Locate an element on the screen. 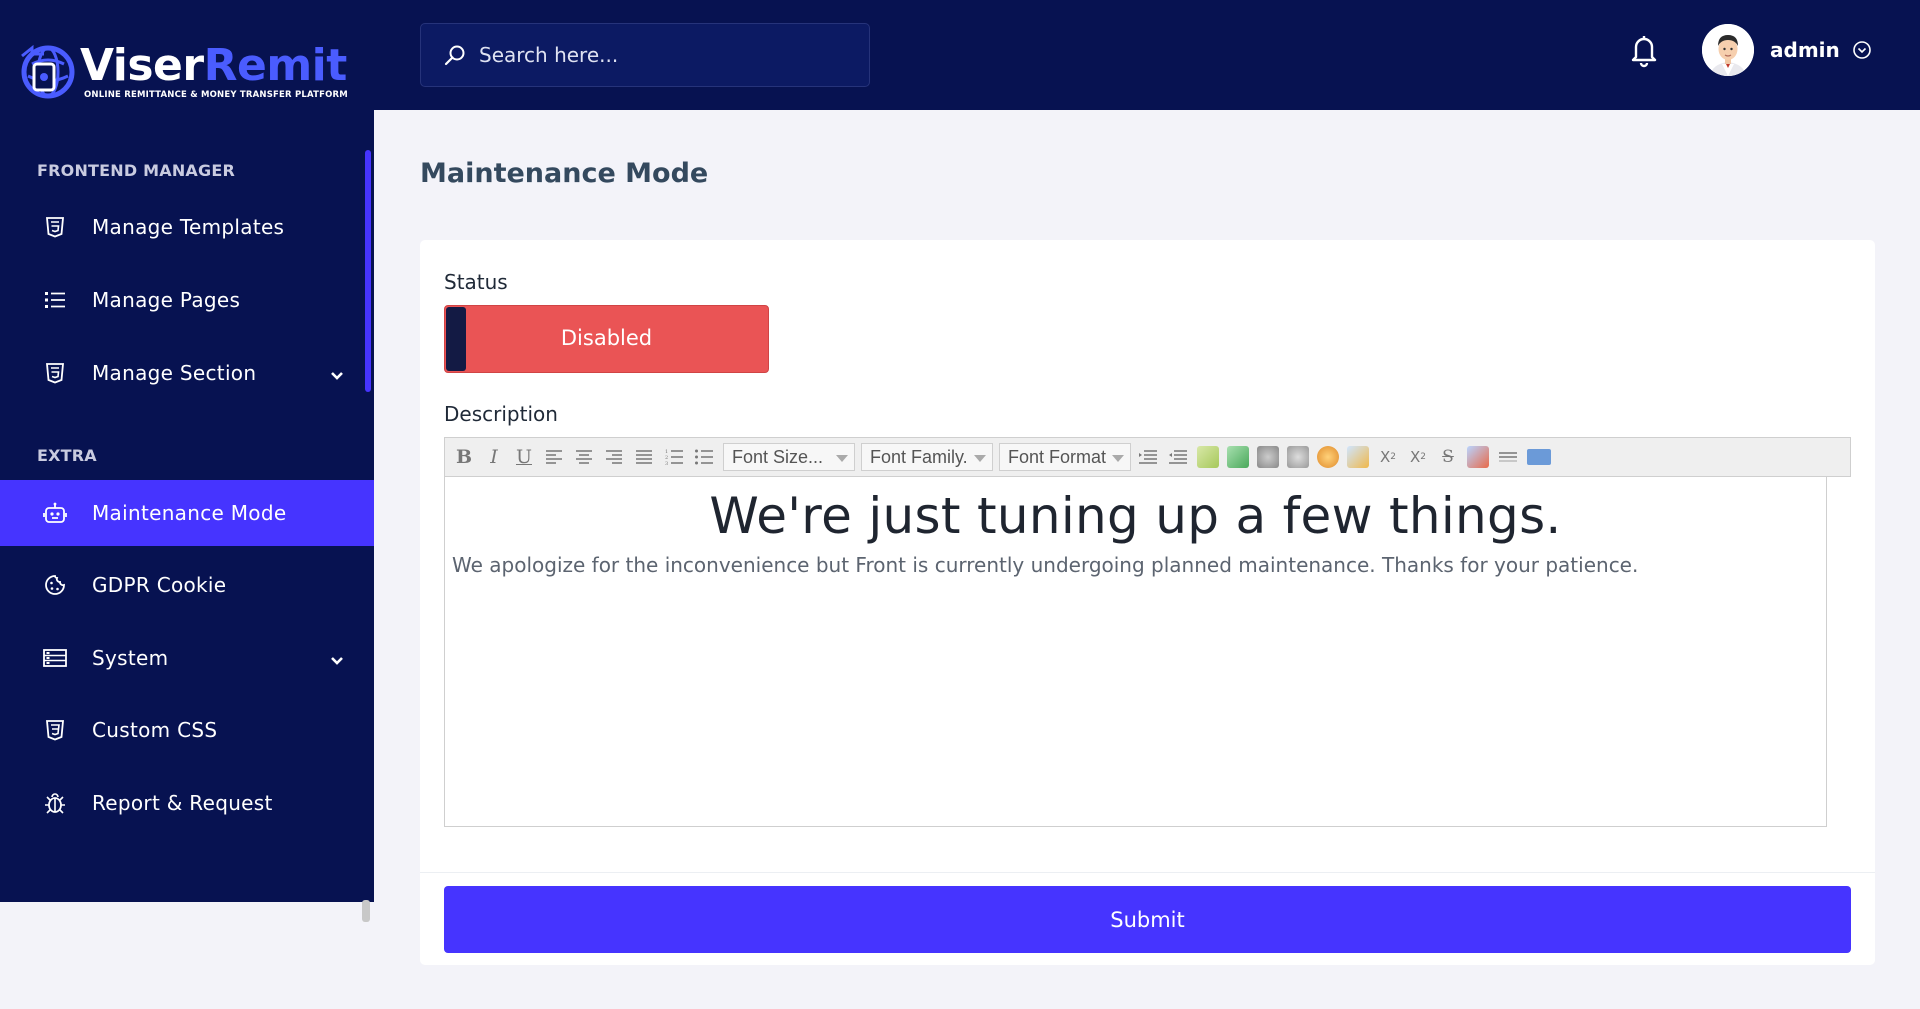 This screenshot has width=1920, height=1009. html-source-icon is located at coordinates (1539, 457).